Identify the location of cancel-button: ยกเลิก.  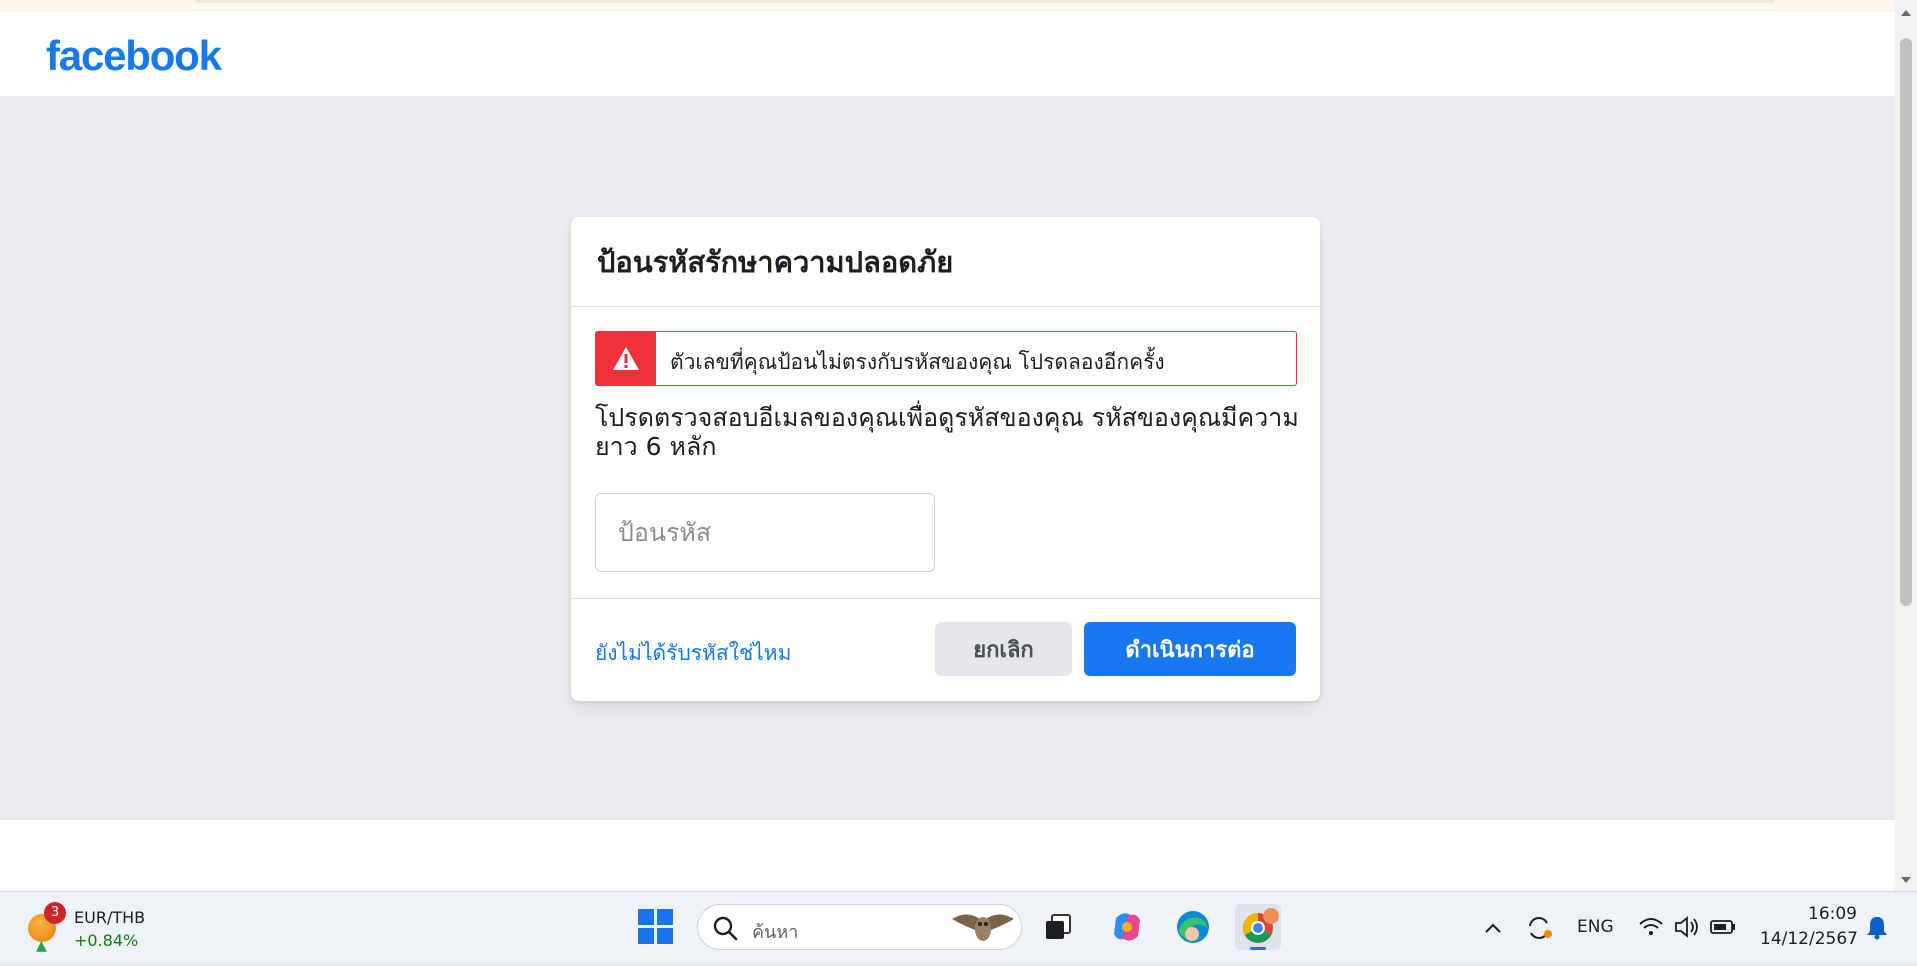
(1003, 649).